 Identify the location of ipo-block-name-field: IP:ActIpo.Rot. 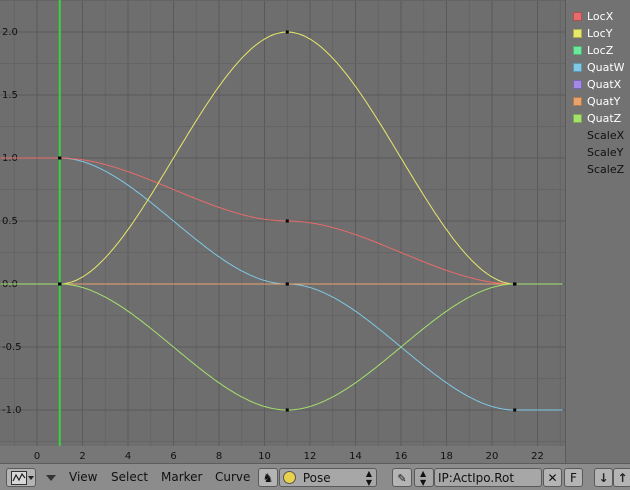
(488, 477).